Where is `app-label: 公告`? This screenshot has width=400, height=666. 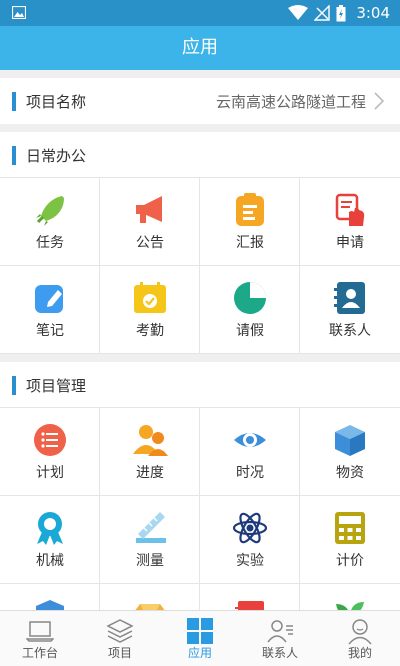
app-label: 公告 is located at coordinates (150, 243).